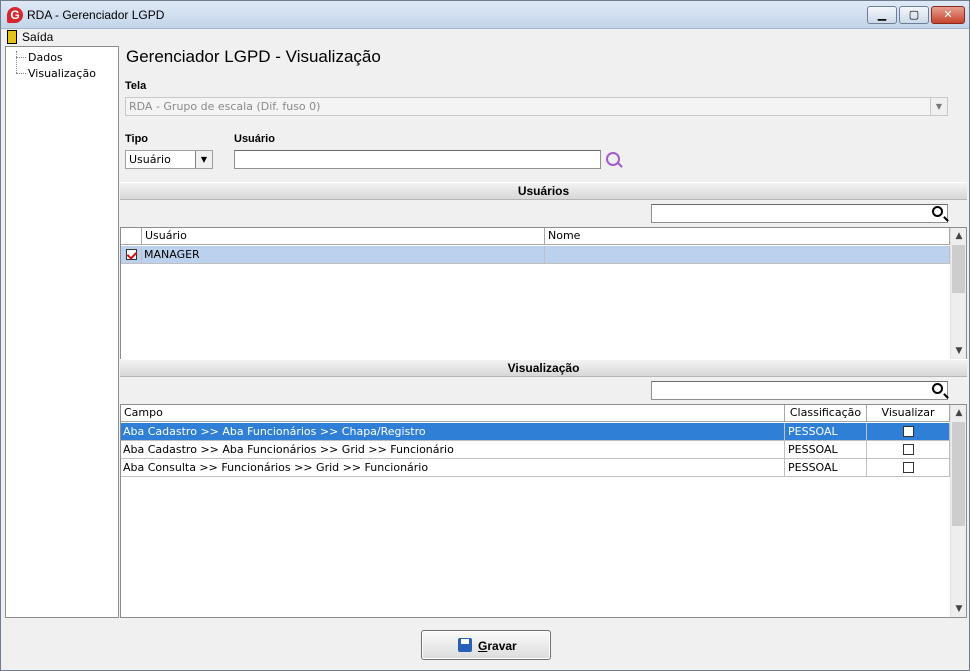 The image size is (970, 671). I want to click on menu-bar: Saída, so click(485, 37).